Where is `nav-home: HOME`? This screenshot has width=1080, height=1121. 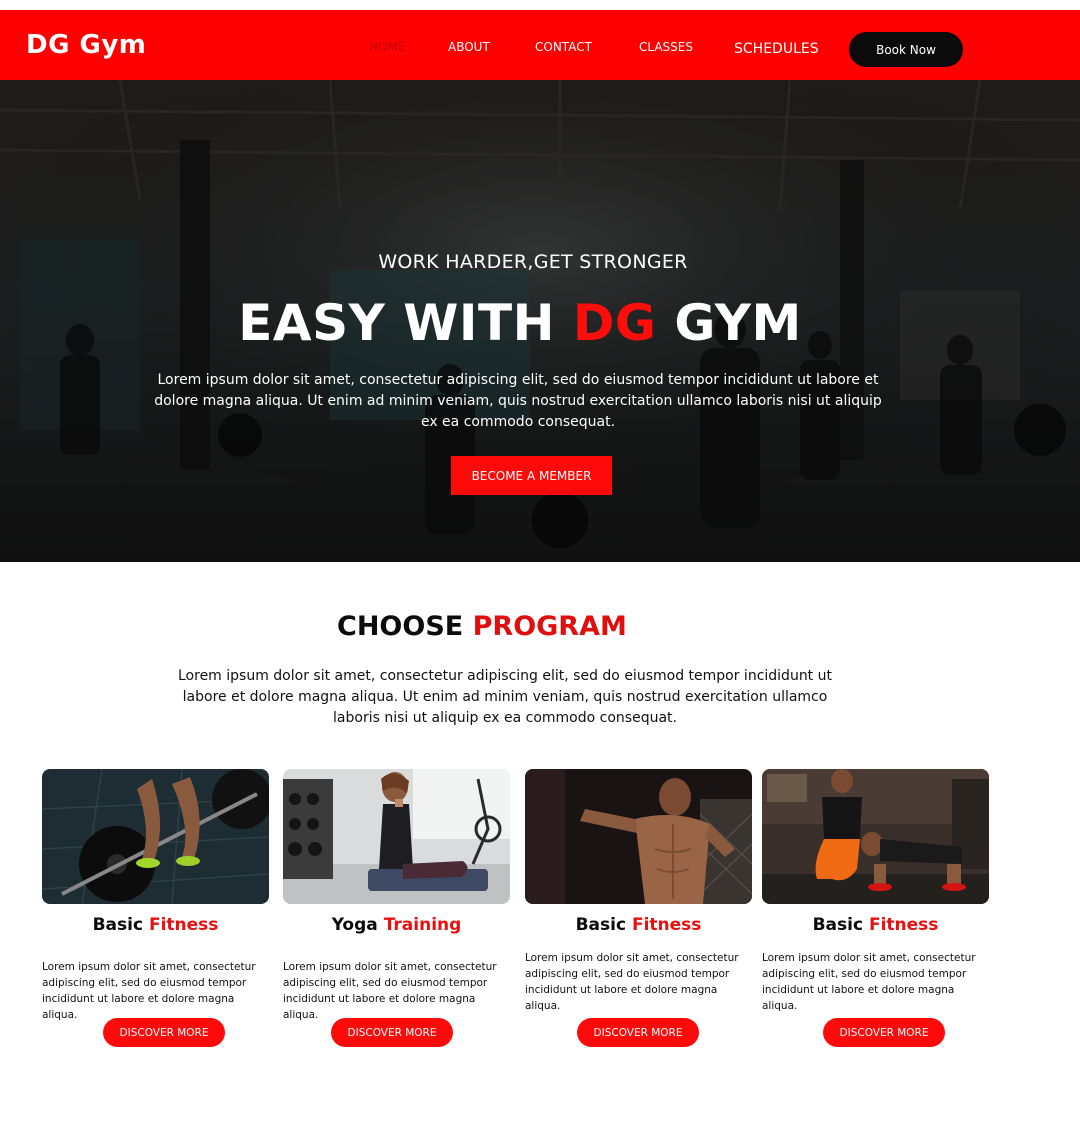 nav-home: HOME is located at coordinates (387, 47).